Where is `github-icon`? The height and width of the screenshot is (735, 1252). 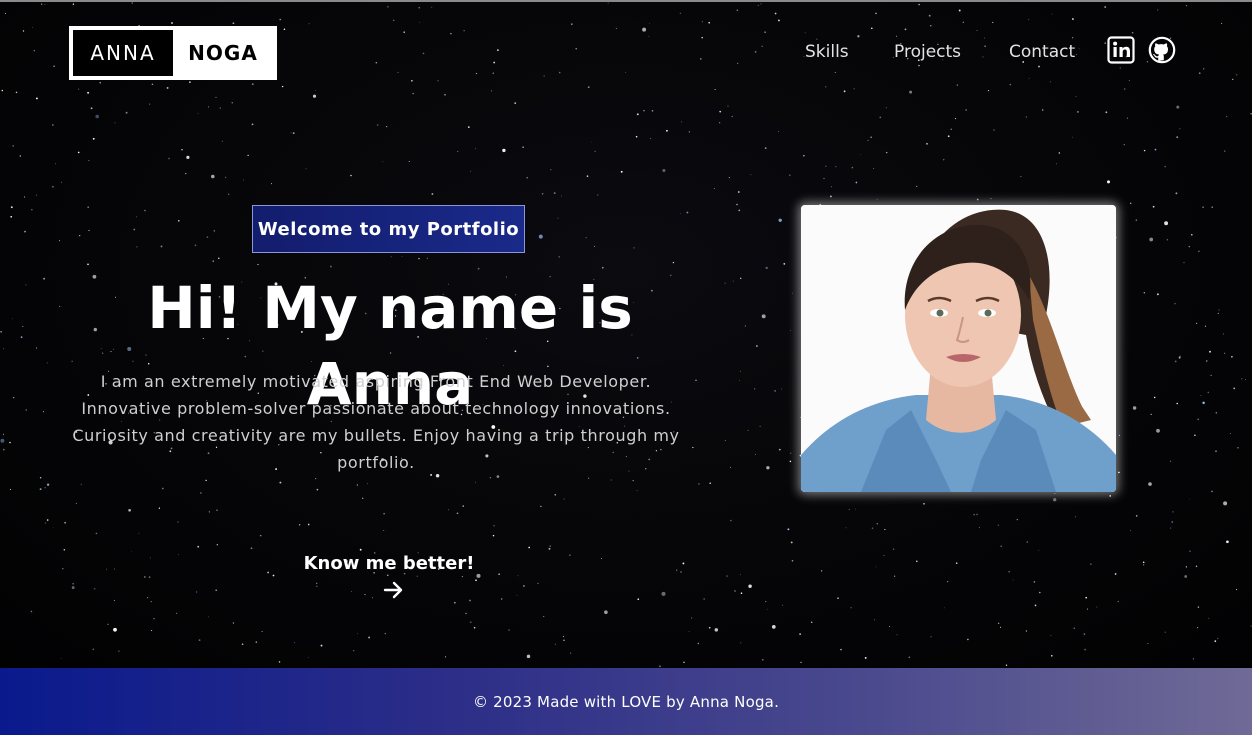
github-icon is located at coordinates (1162, 50).